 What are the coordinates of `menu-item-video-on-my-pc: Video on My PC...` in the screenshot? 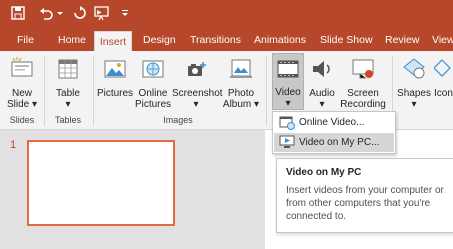 It's located at (334, 142).